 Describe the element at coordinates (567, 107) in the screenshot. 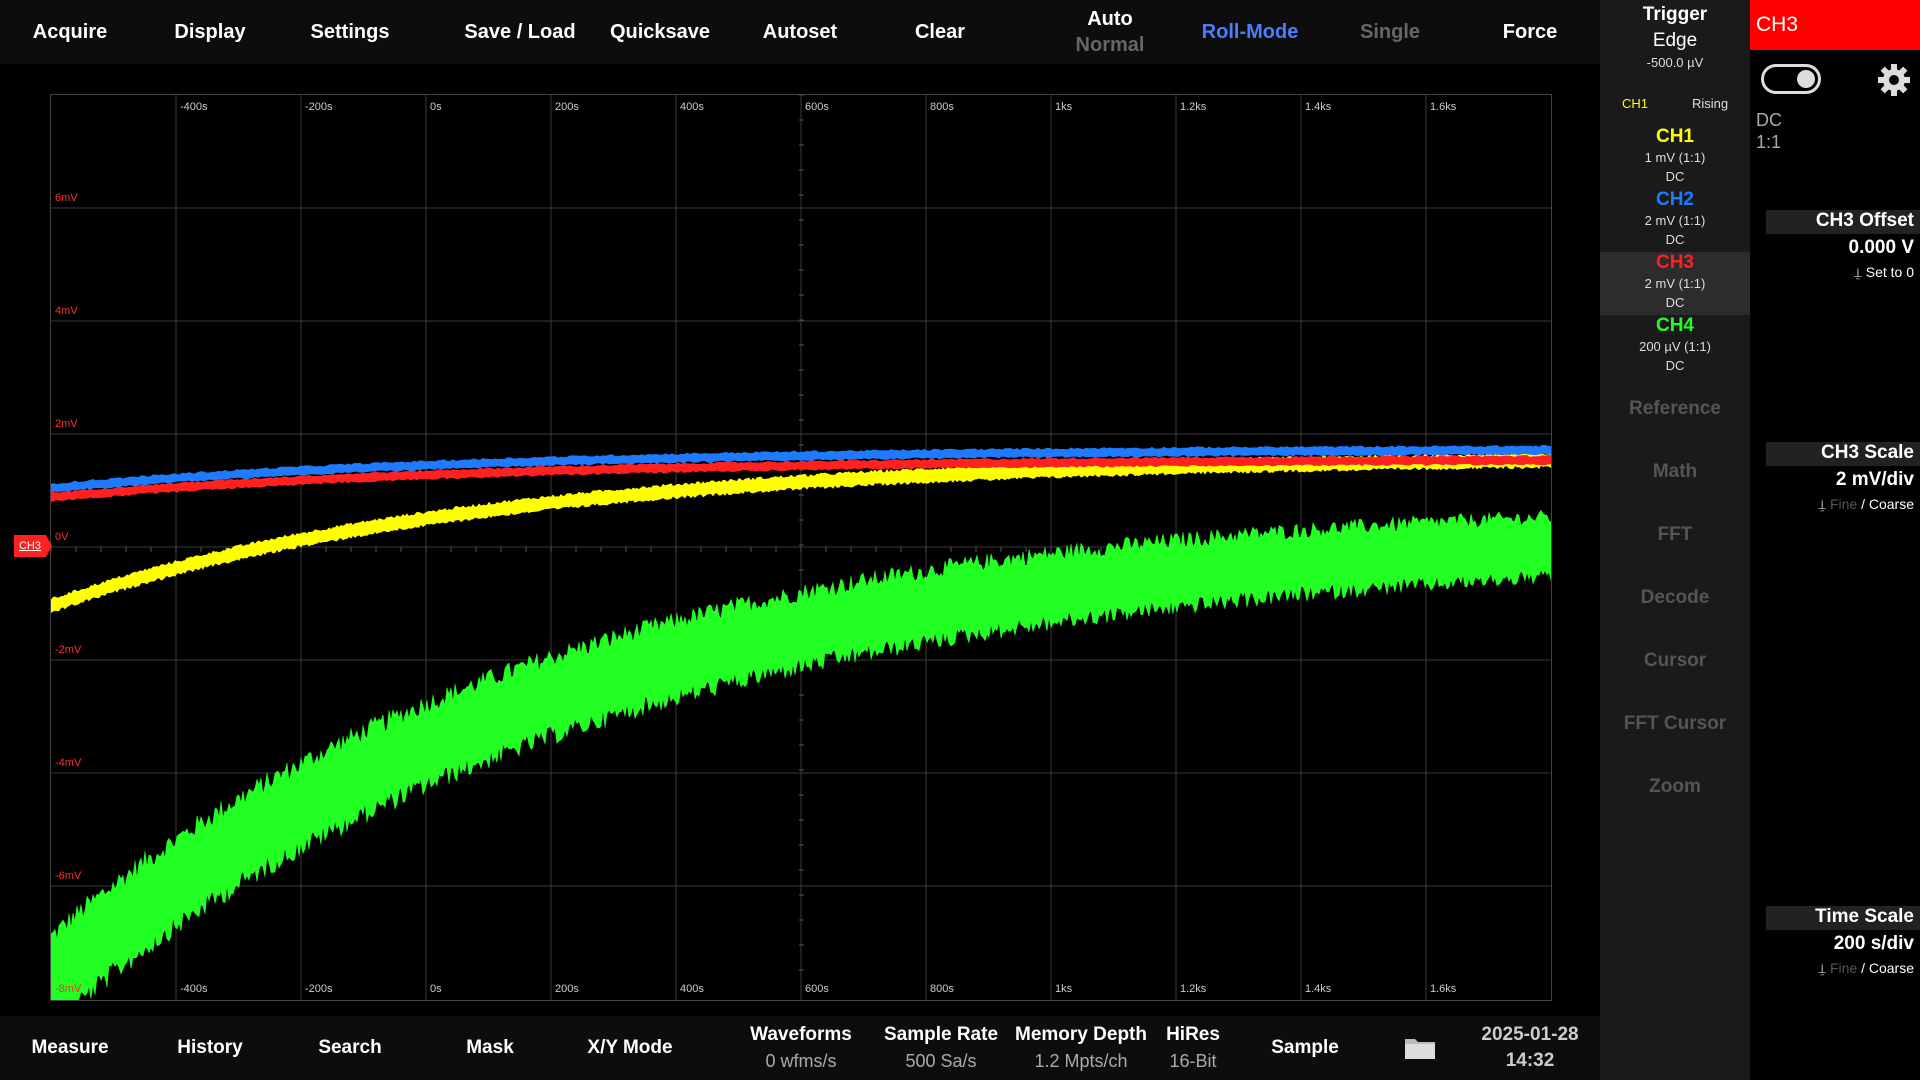

I see `x-tick-label-top: 200s` at that location.